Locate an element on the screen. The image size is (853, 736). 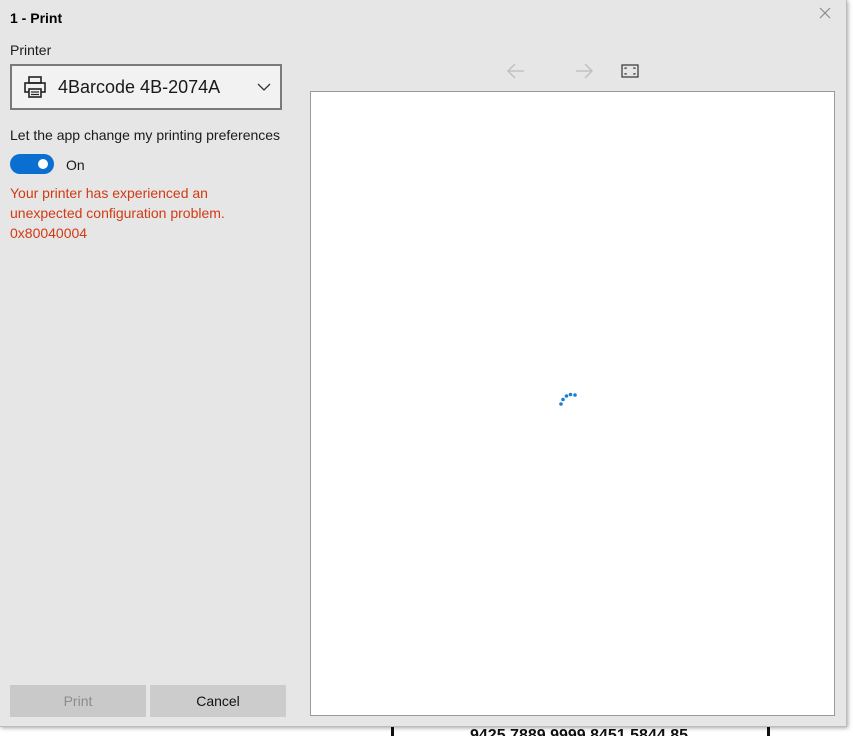
printer-dropdown: 4Barcode 4B-2074A is located at coordinates (146, 87).